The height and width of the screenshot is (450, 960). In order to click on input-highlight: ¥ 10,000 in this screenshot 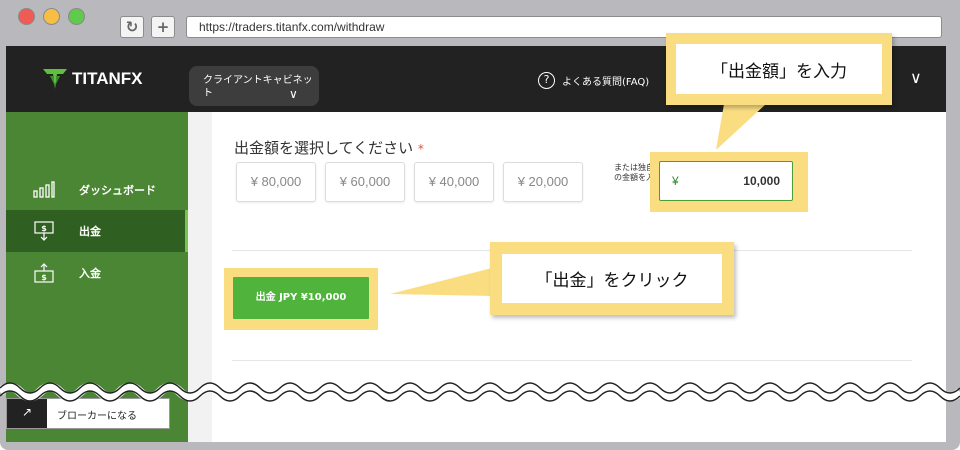, I will do `click(729, 182)`.